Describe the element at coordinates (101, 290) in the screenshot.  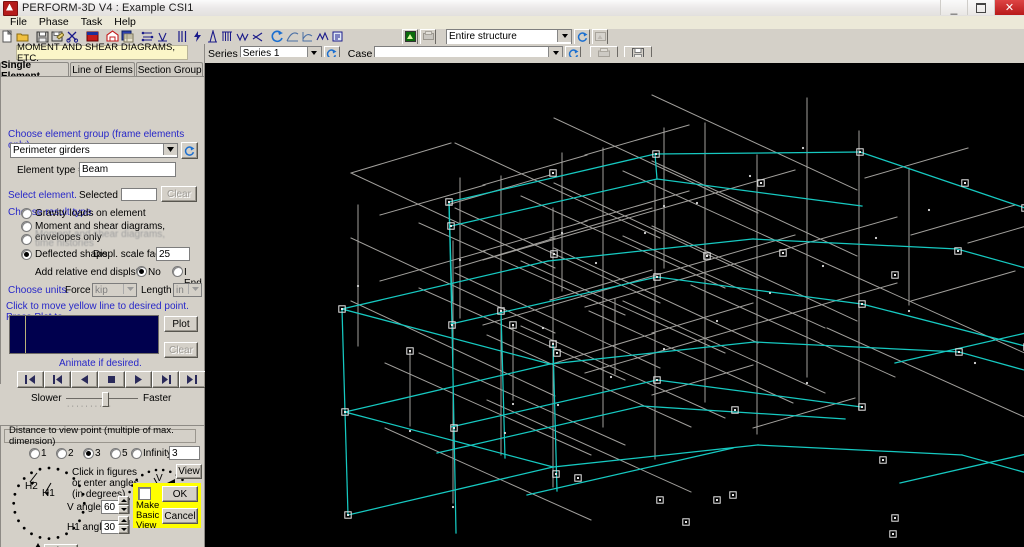
I see `force-units-value: kip` at that location.